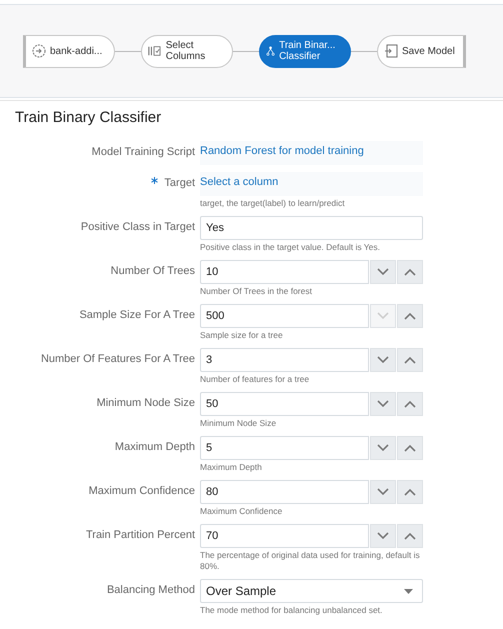 The height and width of the screenshot is (629, 503). Describe the element at coordinates (242, 335) in the screenshot. I see `field-hint: Sample size for a tree` at that location.